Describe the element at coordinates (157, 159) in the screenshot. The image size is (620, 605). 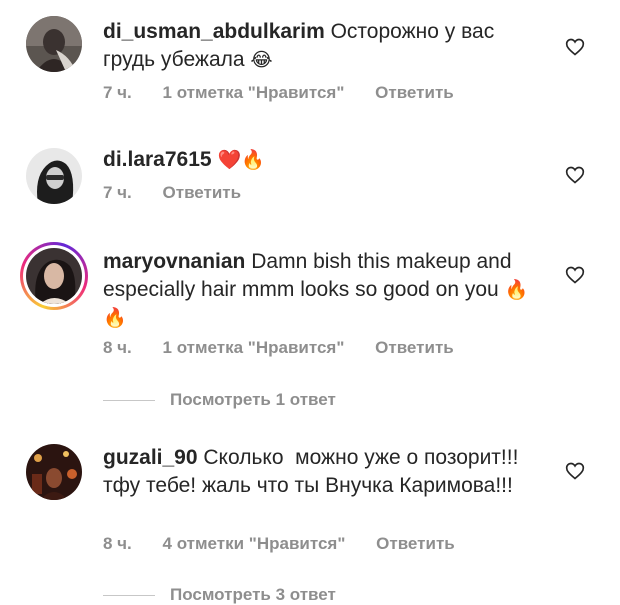
I see `comment-username: di.lara7615` at that location.